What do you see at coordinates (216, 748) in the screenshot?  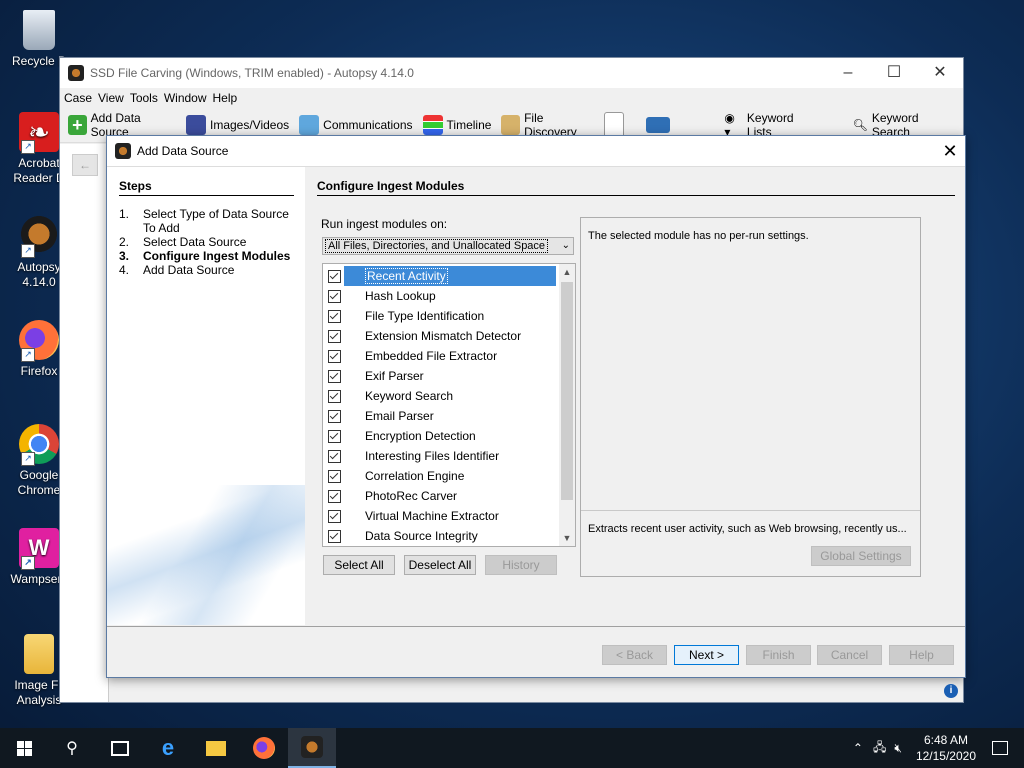 I see `taskbar-file-explorer` at bounding box center [216, 748].